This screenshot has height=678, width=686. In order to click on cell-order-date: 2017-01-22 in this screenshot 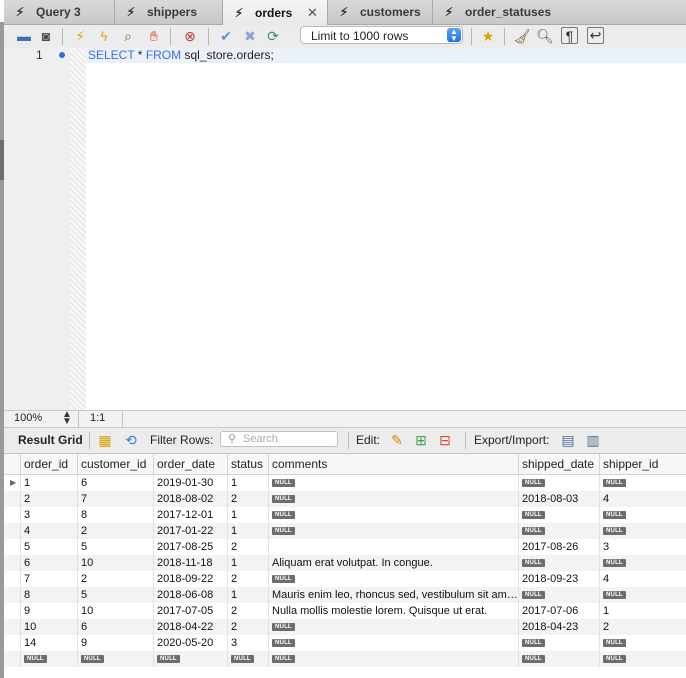, I will do `click(190, 531)`.